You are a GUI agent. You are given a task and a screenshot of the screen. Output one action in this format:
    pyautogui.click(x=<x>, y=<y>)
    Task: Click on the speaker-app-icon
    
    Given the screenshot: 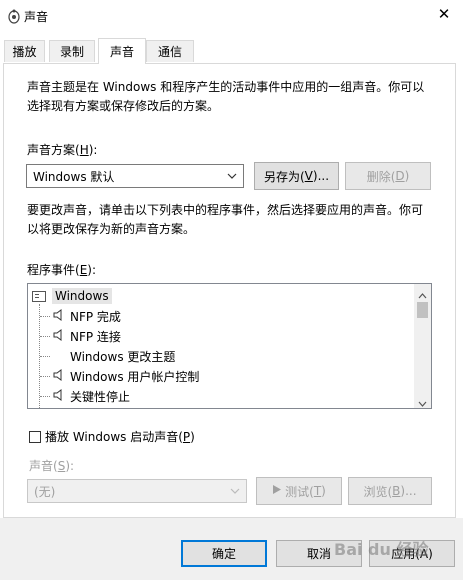 What is the action you would take?
    pyautogui.click(x=14, y=16)
    